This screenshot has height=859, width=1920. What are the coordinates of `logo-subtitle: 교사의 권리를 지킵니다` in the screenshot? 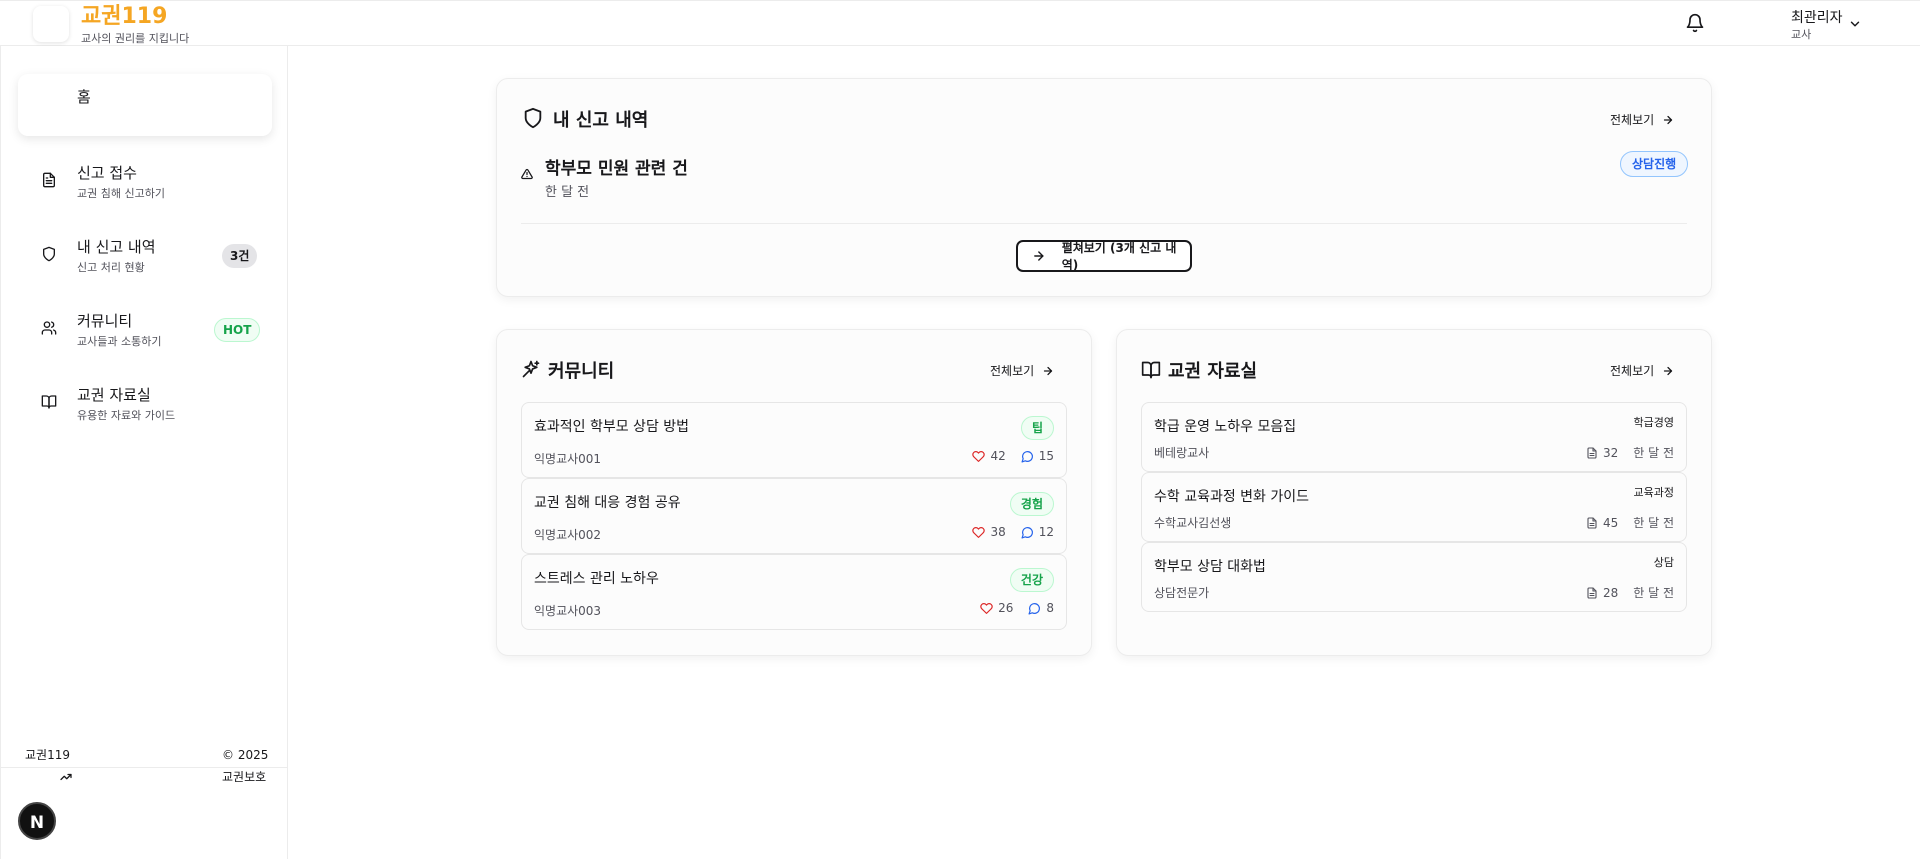 It's located at (135, 38).